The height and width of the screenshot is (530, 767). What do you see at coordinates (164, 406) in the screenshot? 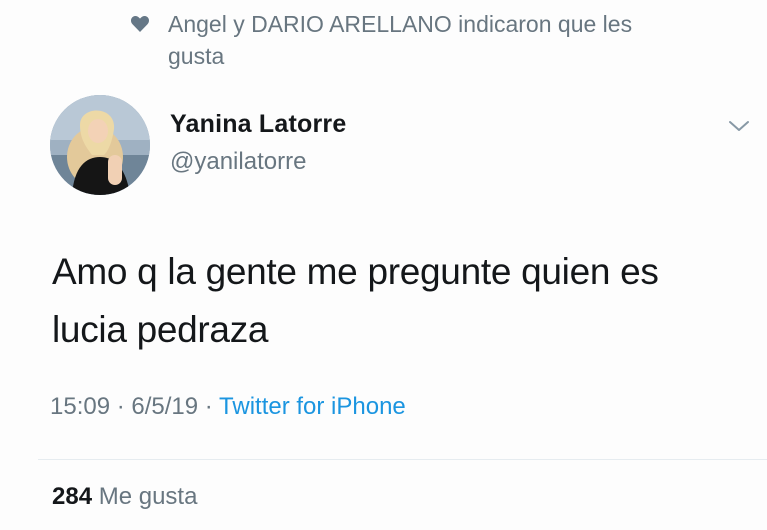
I see `tweet-date: 6/5/19` at bounding box center [164, 406].